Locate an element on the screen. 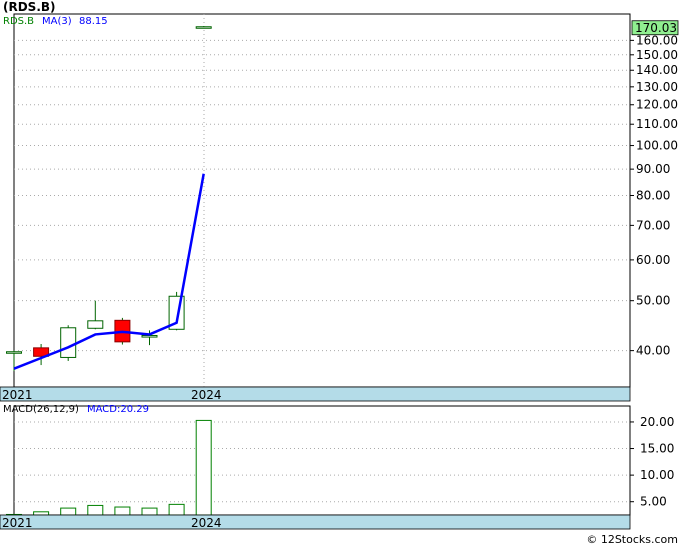 The image size is (680, 550). legend-ma-value: 88.15 is located at coordinates (93, 21).